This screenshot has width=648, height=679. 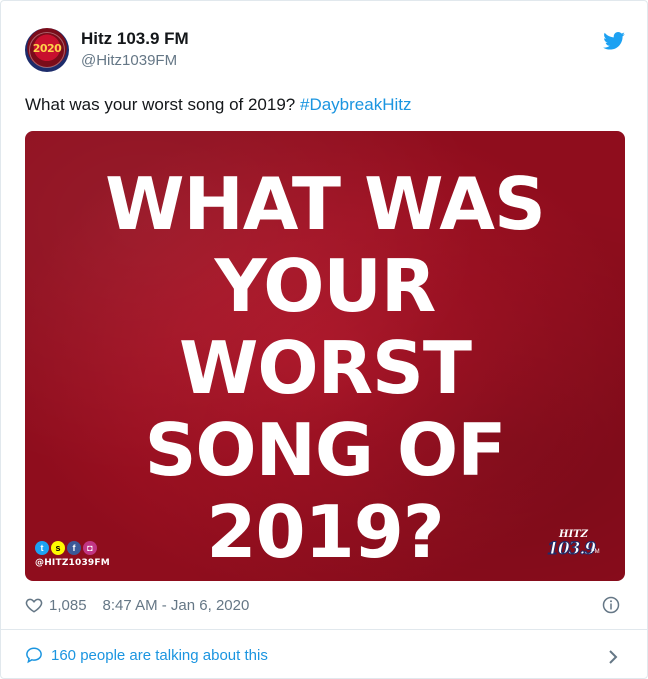 I want to click on social-icons: t s f ◘, so click(x=72, y=548).